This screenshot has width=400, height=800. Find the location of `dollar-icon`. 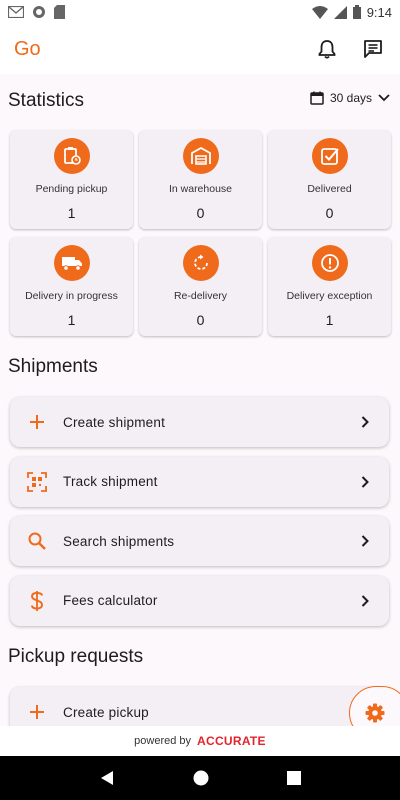

dollar-icon is located at coordinates (37, 601).